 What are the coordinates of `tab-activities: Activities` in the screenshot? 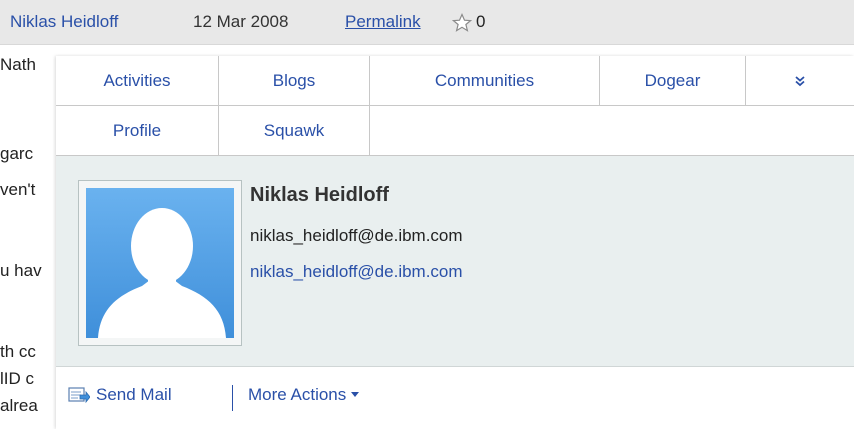 It's located at (137, 81).